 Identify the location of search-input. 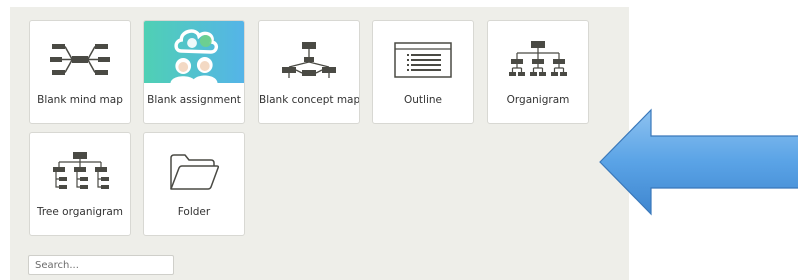
(101, 265).